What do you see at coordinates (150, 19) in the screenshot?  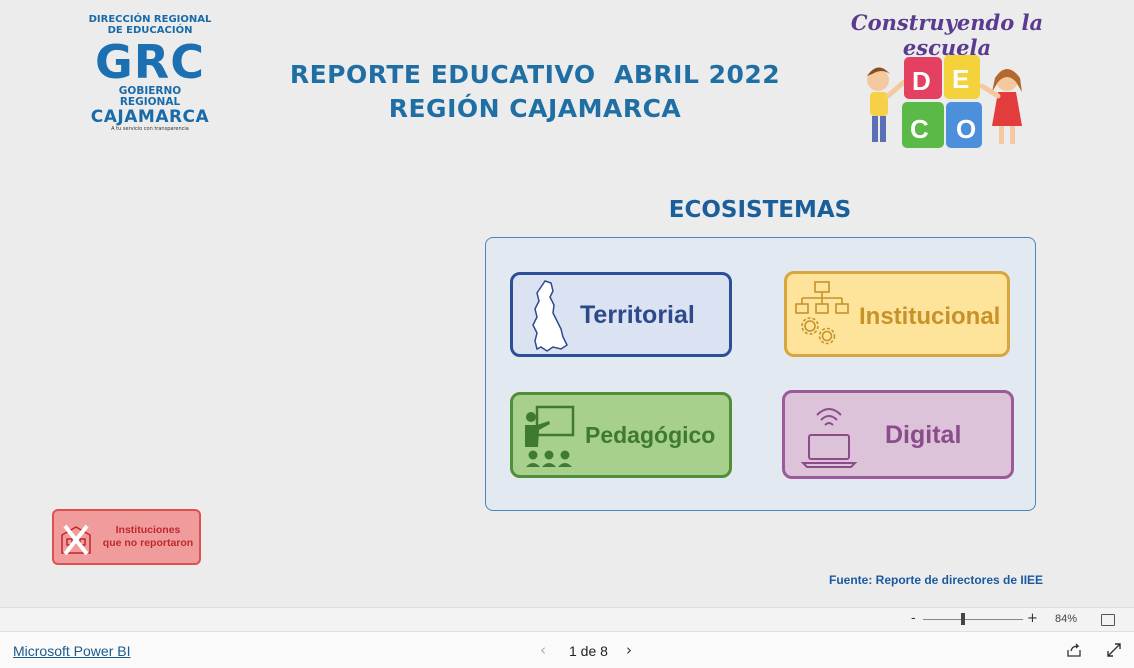 I see `logo-line1: DIRECCIÓN REGIONAL` at bounding box center [150, 19].